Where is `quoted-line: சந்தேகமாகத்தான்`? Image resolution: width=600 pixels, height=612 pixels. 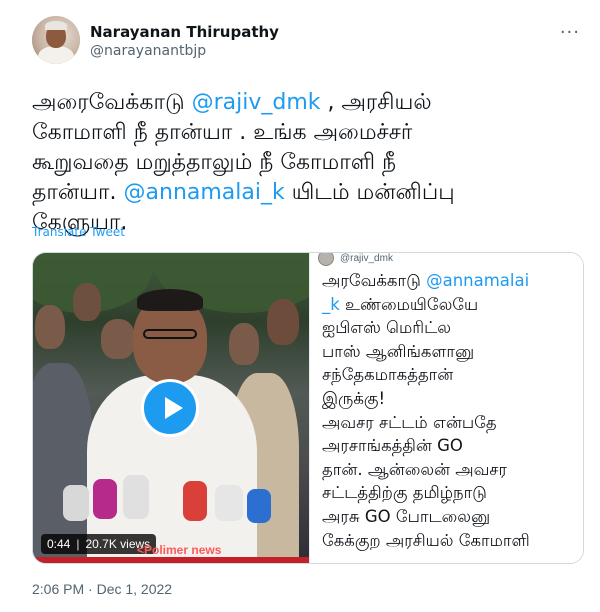
quoted-line: சந்தேகமாகத்தான் is located at coordinates (388, 375).